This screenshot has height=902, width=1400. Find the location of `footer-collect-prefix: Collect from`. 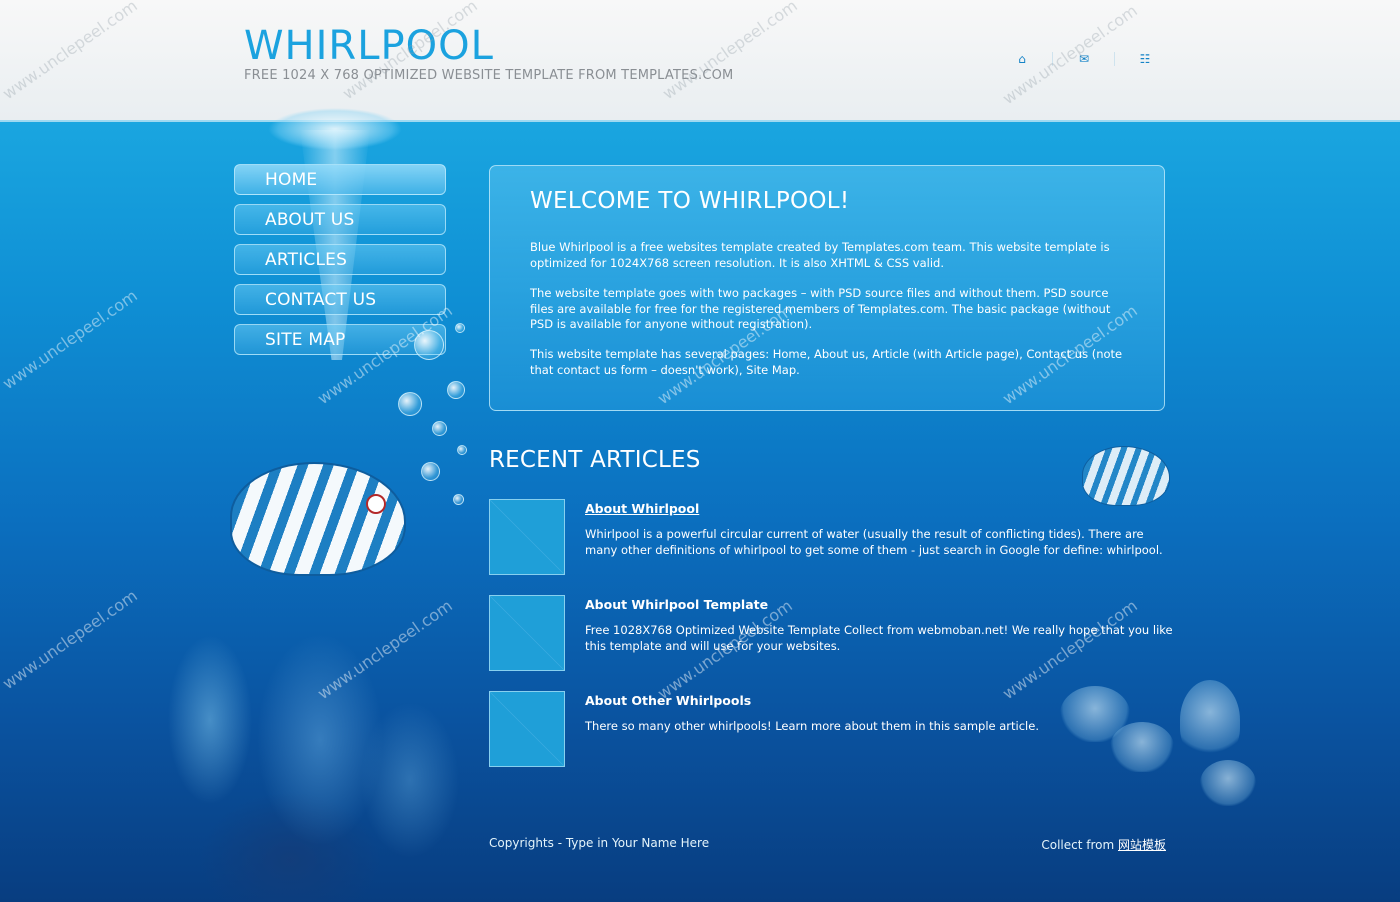

footer-collect-prefix: Collect from is located at coordinates (1079, 845).